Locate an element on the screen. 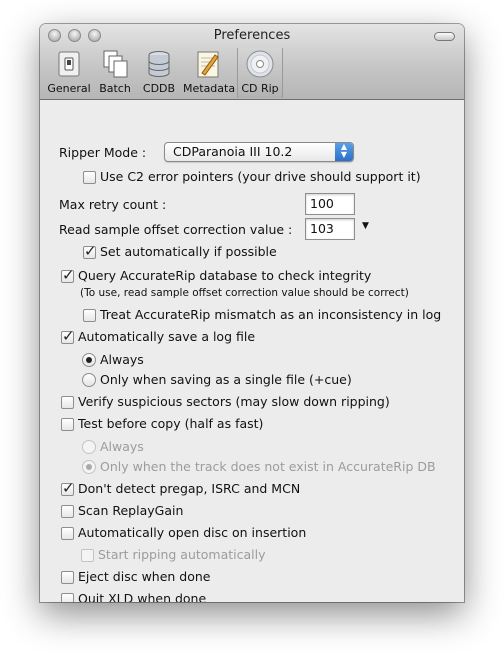 The height and width of the screenshot is (657, 504). ripper-mode-label: Ripper Mode : is located at coordinates (103, 152).